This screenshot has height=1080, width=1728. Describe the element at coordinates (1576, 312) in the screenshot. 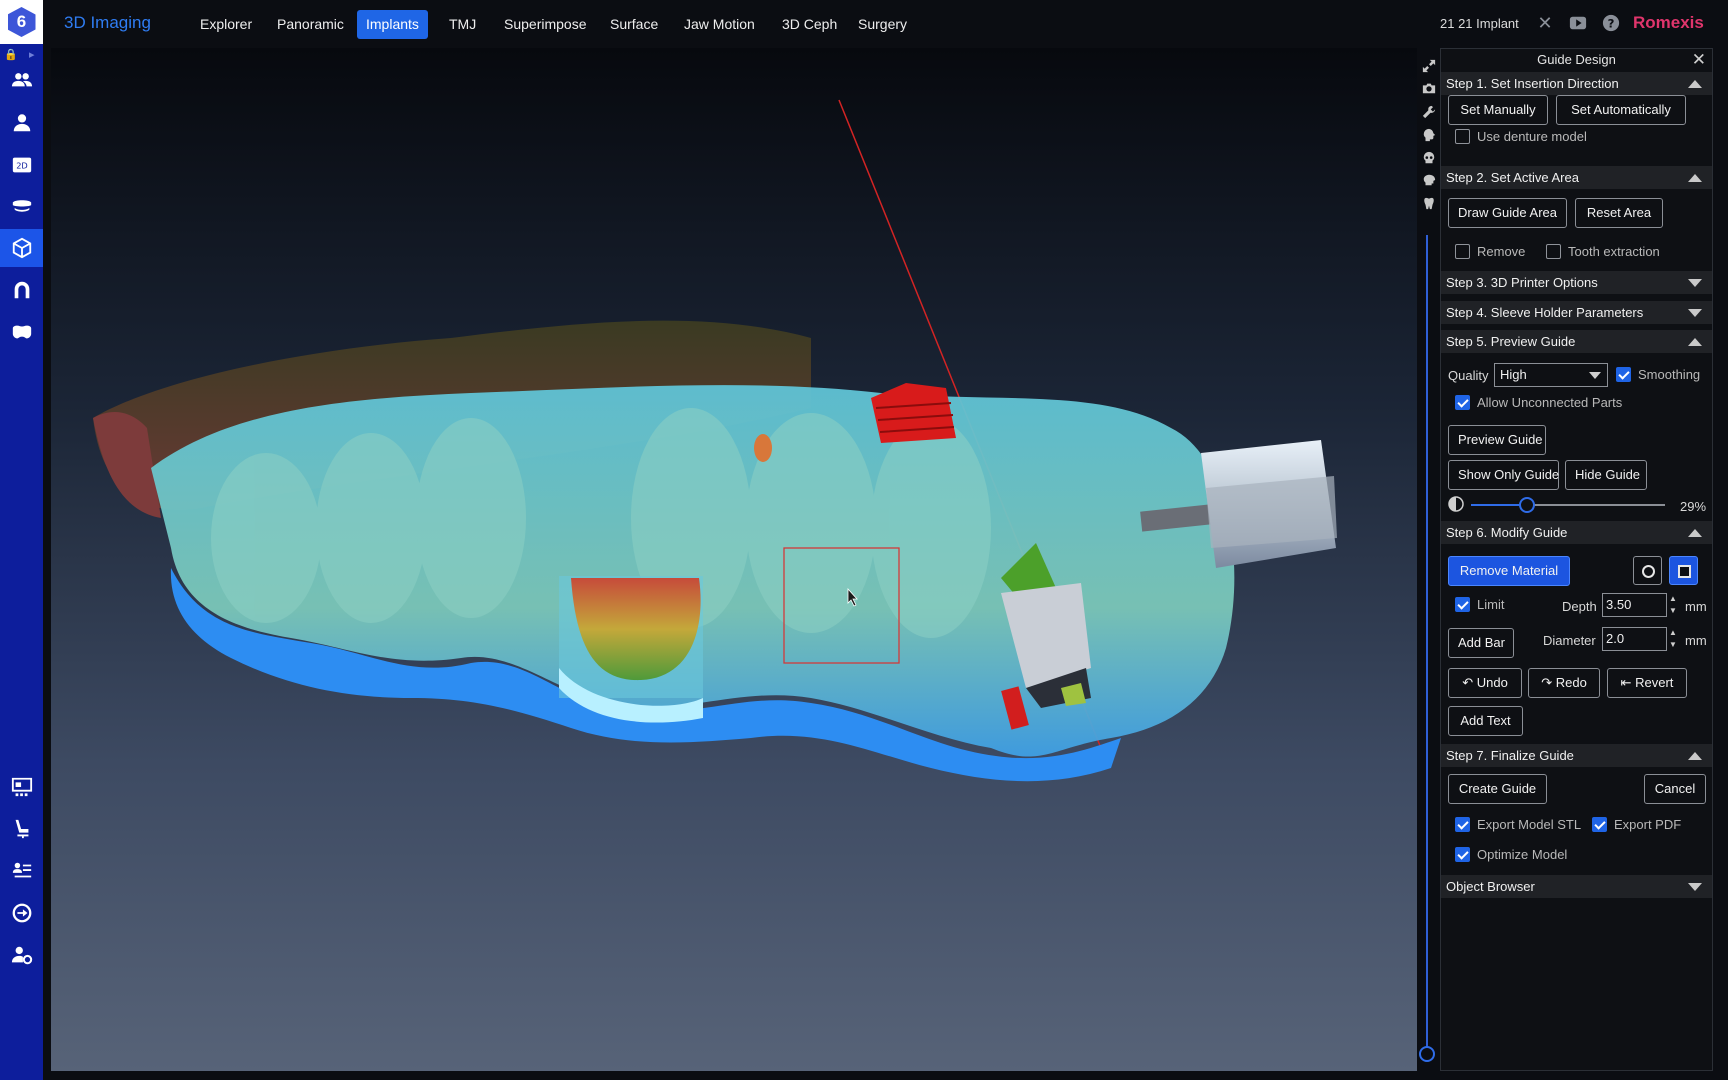

I see `step-4-header: Step 4. Sleeve Holder Parameters` at that location.